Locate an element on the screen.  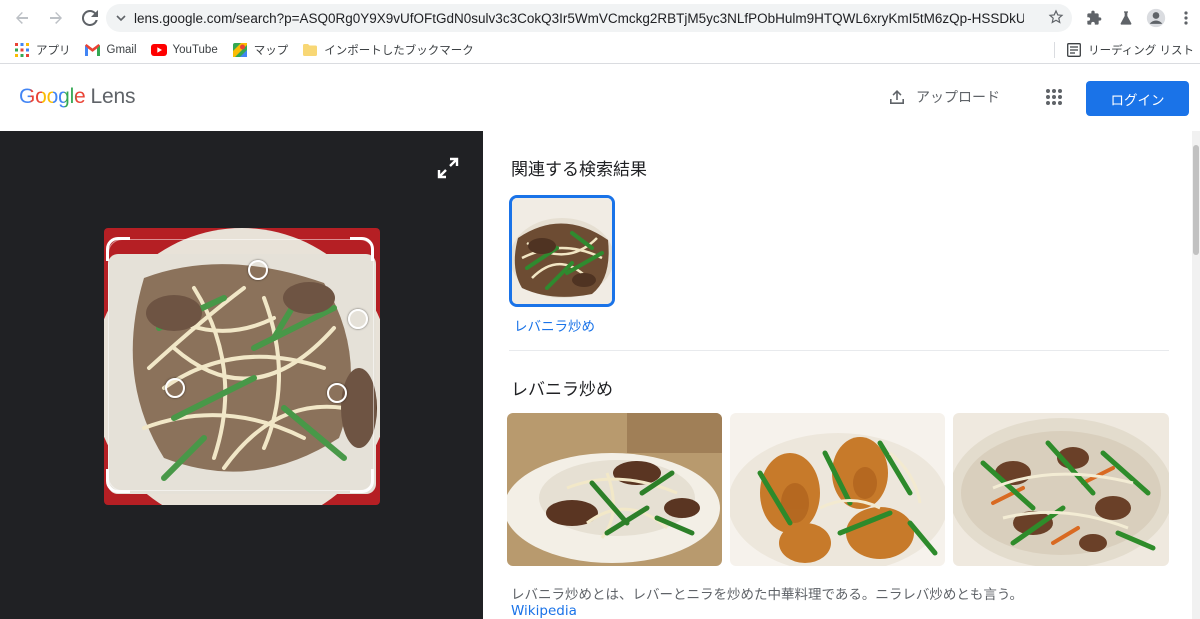
stir-fry-photo is located at coordinates (242, 366).